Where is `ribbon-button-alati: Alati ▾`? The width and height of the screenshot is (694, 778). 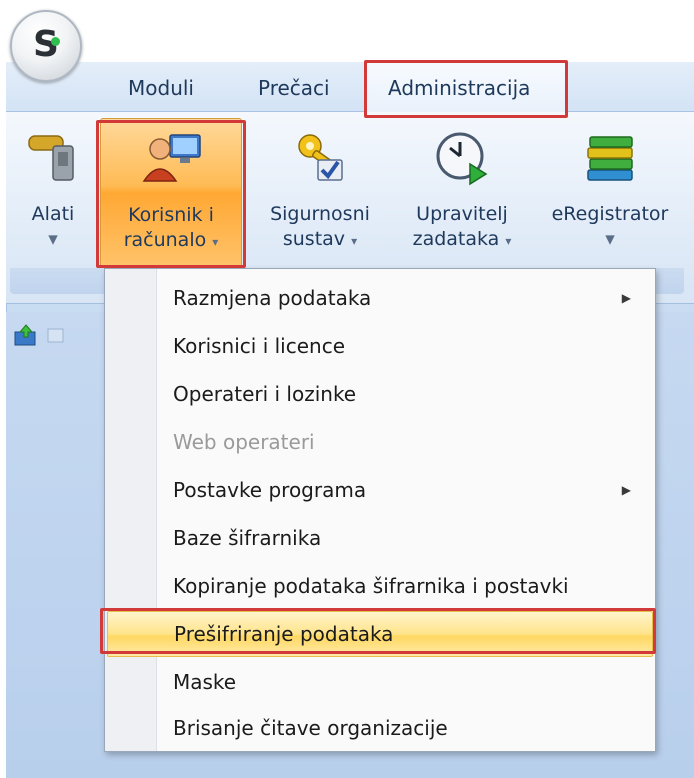
ribbon-button-alati: Alati ▾ is located at coordinates (53, 193).